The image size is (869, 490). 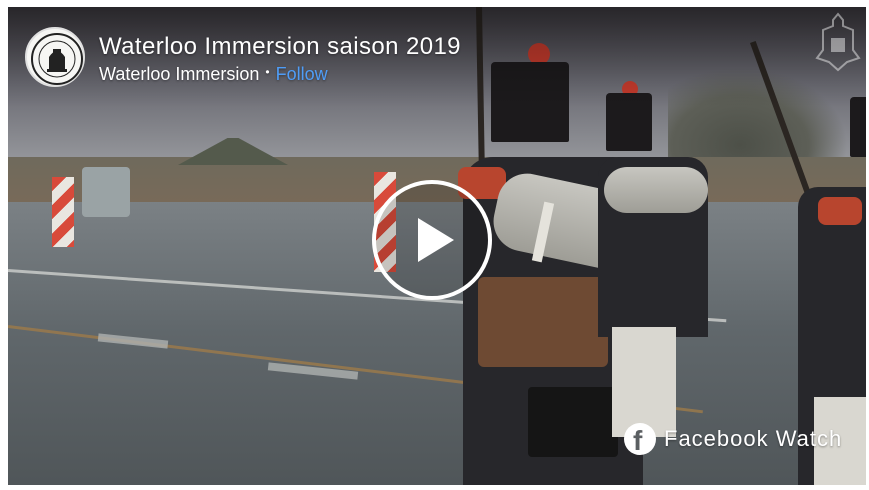 I want to click on crest-watermark-icon, so click(x=838, y=42).